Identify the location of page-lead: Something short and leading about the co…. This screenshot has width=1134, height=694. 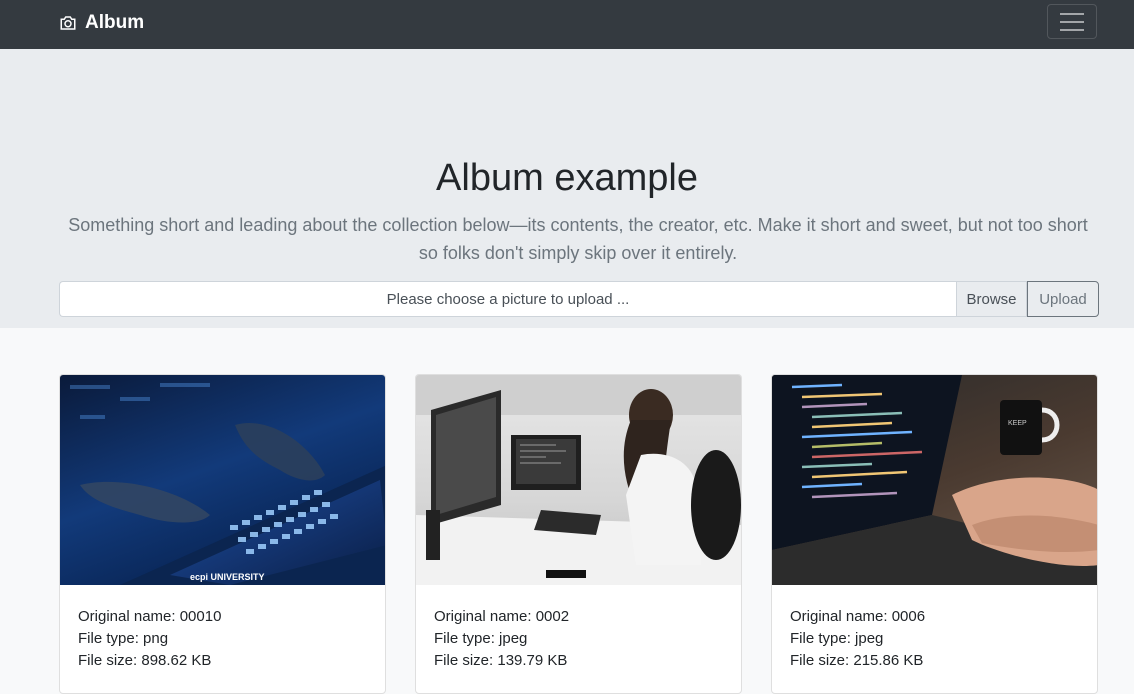
(578, 239).